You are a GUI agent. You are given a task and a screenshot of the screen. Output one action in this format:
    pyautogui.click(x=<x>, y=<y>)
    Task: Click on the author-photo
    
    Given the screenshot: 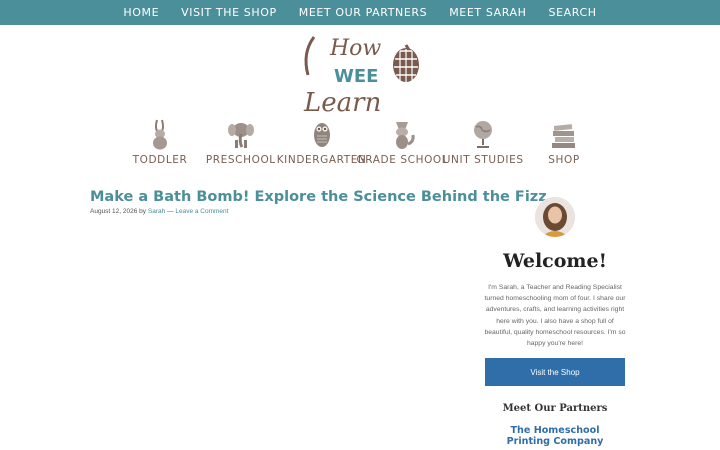 What is the action you would take?
    pyautogui.click(x=555, y=217)
    